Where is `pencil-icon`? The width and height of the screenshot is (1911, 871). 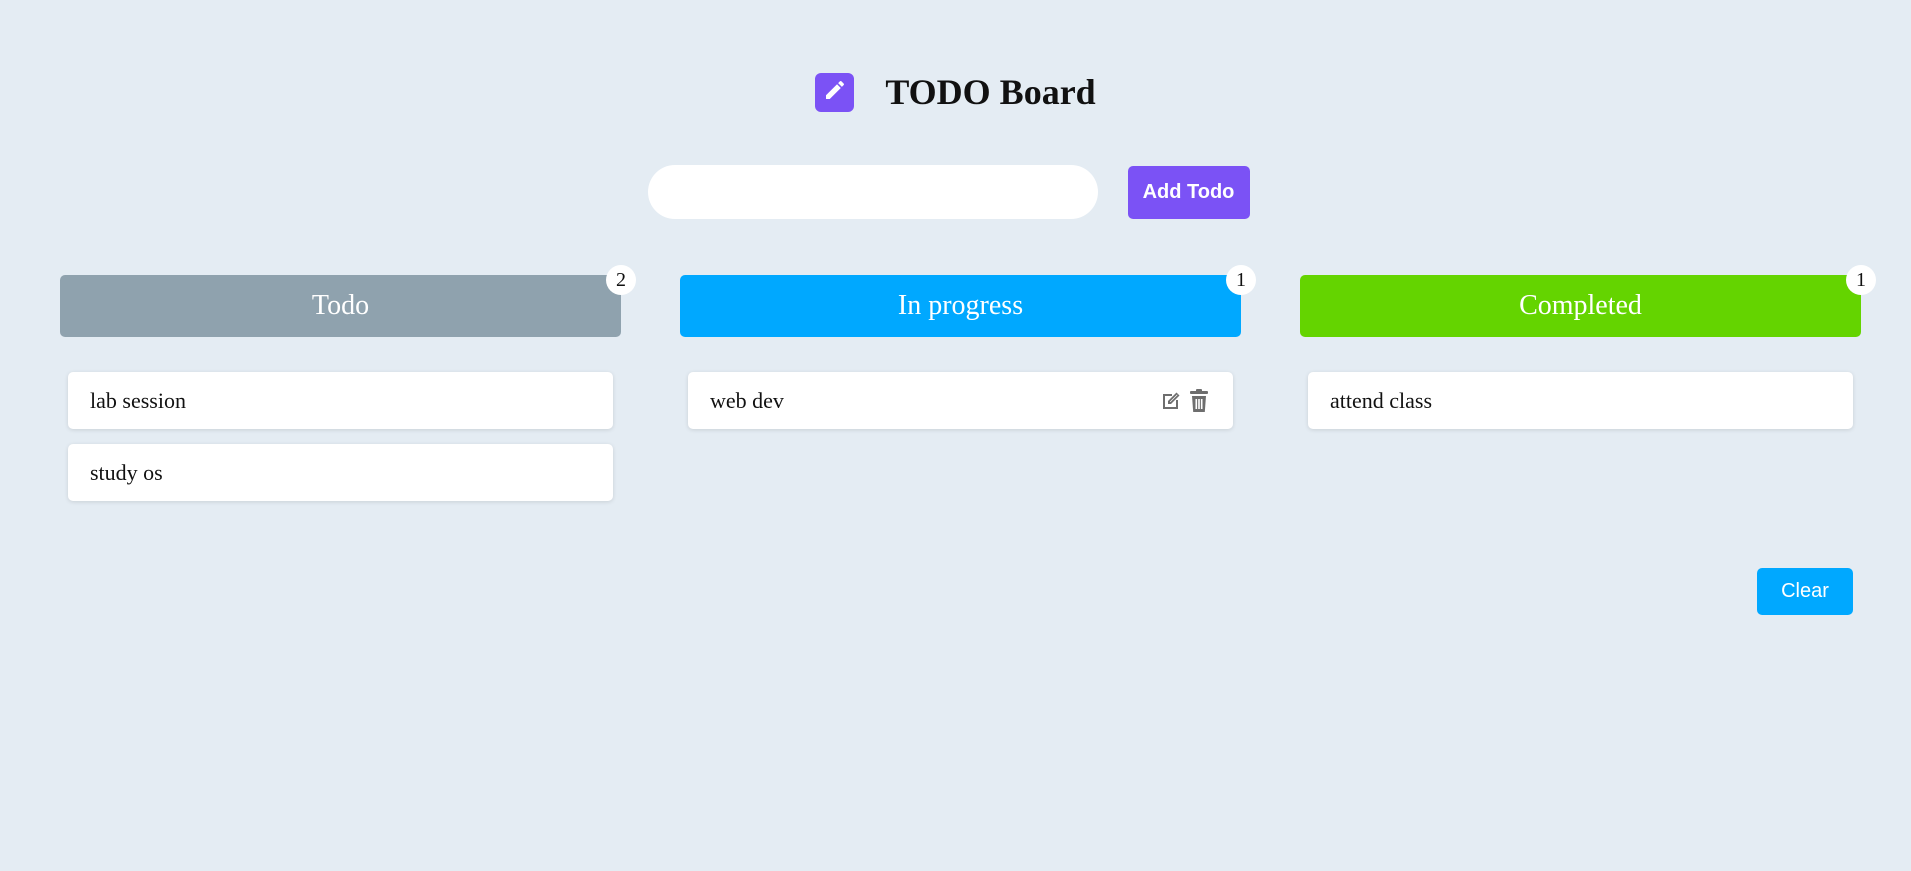 pencil-icon is located at coordinates (835, 92).